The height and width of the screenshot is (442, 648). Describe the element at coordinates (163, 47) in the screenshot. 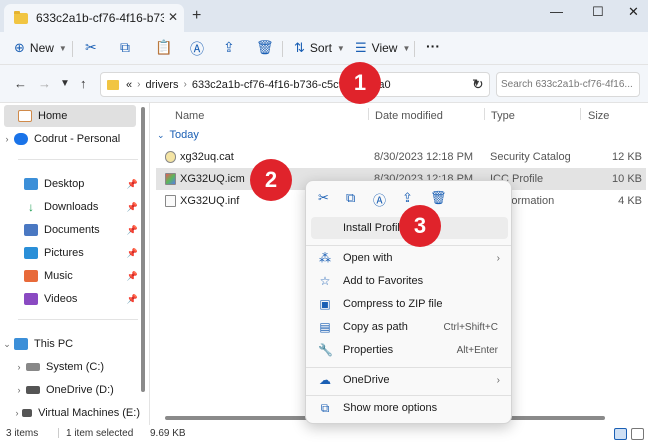

I see `paste-icon: 📋` at that location.